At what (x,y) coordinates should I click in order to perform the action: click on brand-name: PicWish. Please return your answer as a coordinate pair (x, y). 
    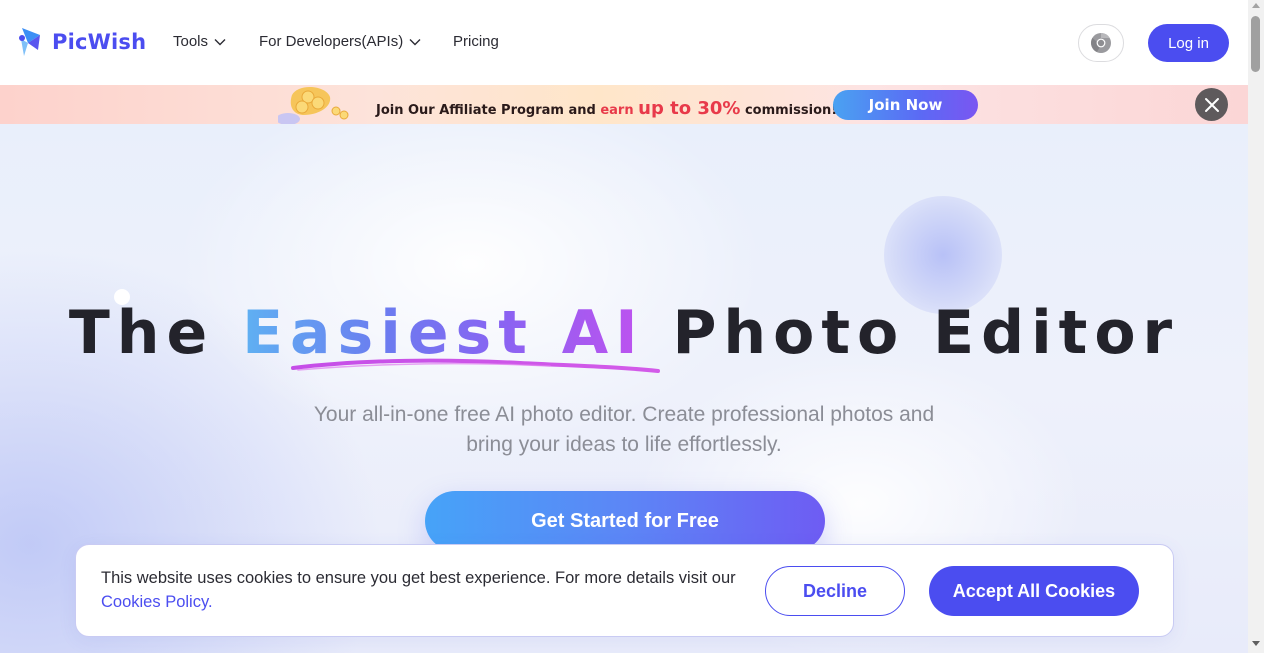
    Looking at the image, I should click on (99, 42).